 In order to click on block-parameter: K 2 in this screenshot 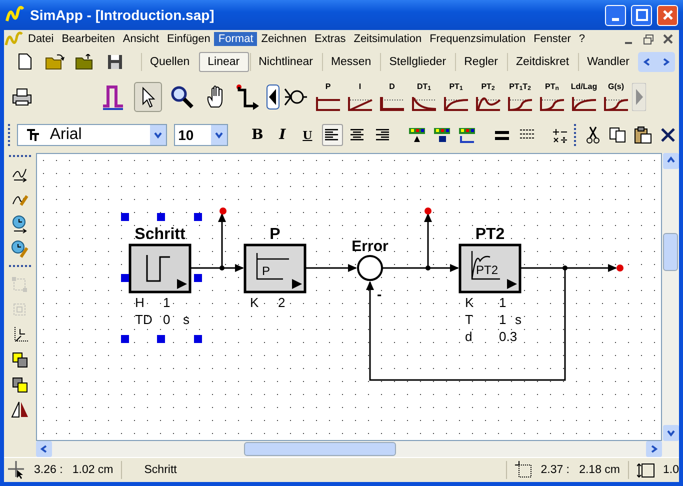, I will do `click(268, 302)`.